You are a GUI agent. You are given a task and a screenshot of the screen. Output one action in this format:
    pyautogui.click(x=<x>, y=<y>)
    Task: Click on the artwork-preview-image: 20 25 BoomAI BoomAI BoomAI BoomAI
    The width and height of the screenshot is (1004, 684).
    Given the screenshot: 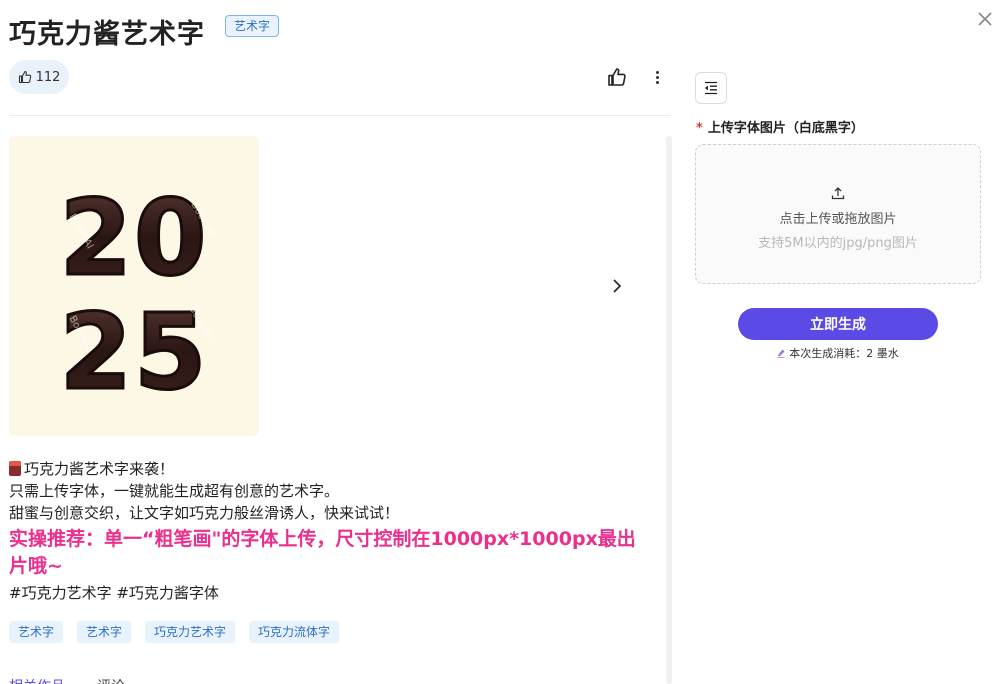 What is the action you would take?
    pyautogui.click(x=134, y=286)
    